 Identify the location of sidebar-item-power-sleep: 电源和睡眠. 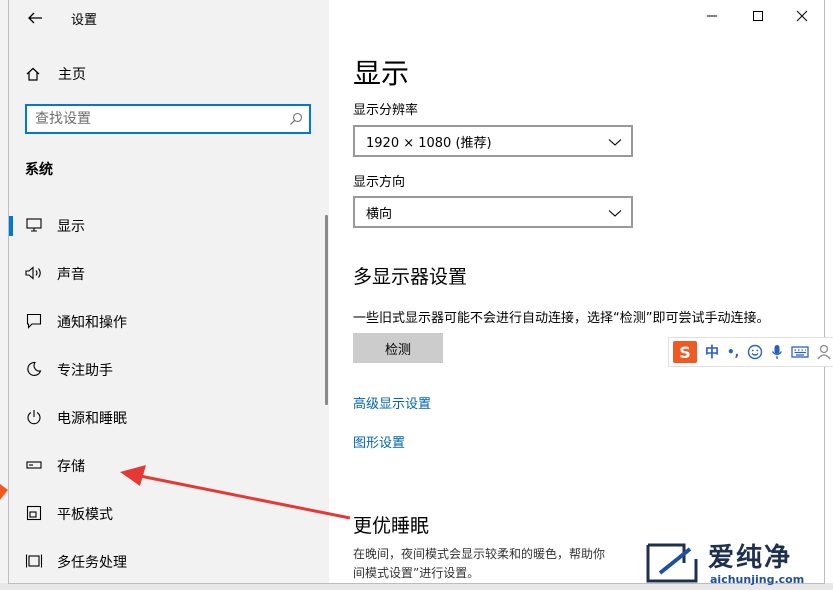
(167, 418).